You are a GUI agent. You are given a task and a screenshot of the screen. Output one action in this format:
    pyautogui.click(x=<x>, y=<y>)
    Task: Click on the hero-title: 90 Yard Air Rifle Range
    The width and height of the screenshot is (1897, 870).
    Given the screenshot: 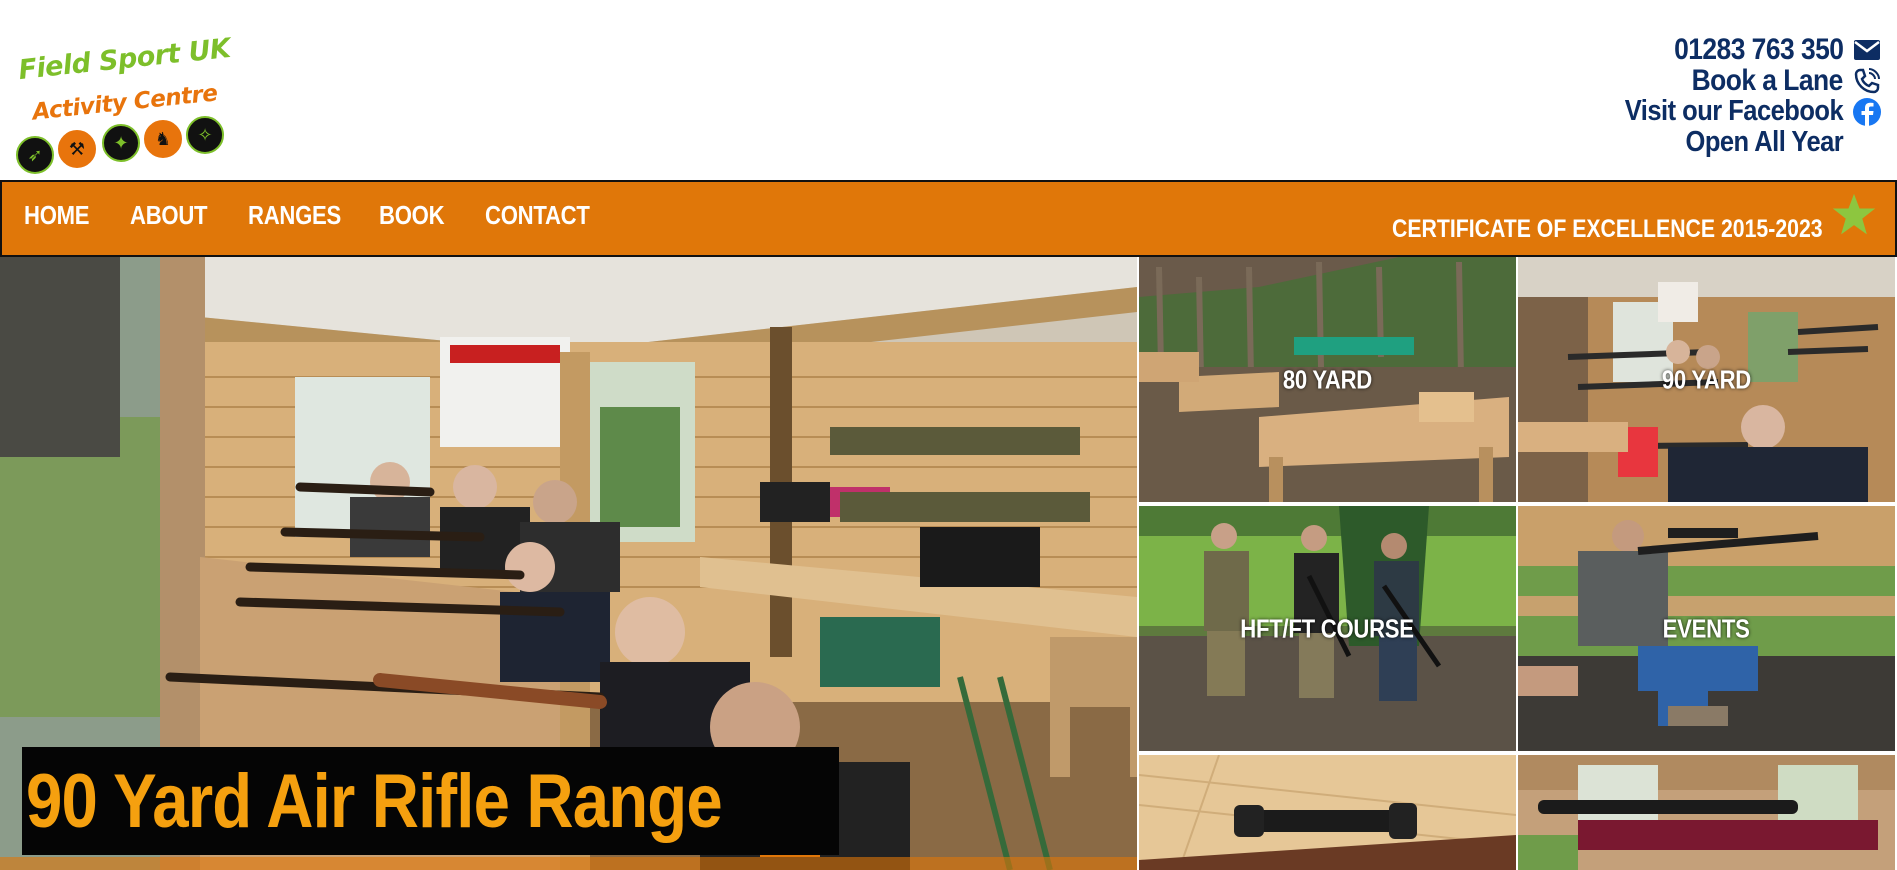 What is the action you would take?
    pyautogui.click(x=374, y=801)
    